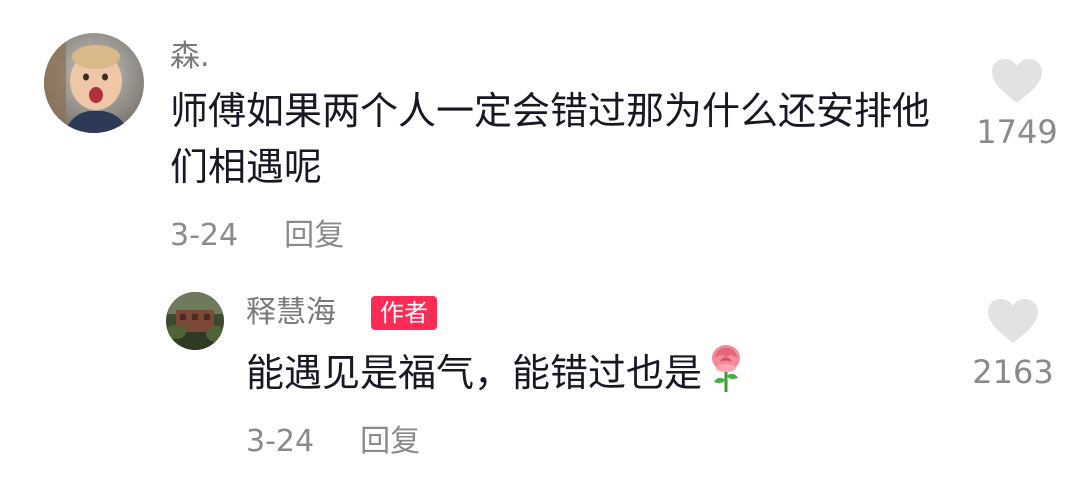 The height and width of the screenshot is (492, 1080). What do you see at coordinates (726, 368) in the screenshot?
I see `rose-icon` at bounding box center [726, 368].